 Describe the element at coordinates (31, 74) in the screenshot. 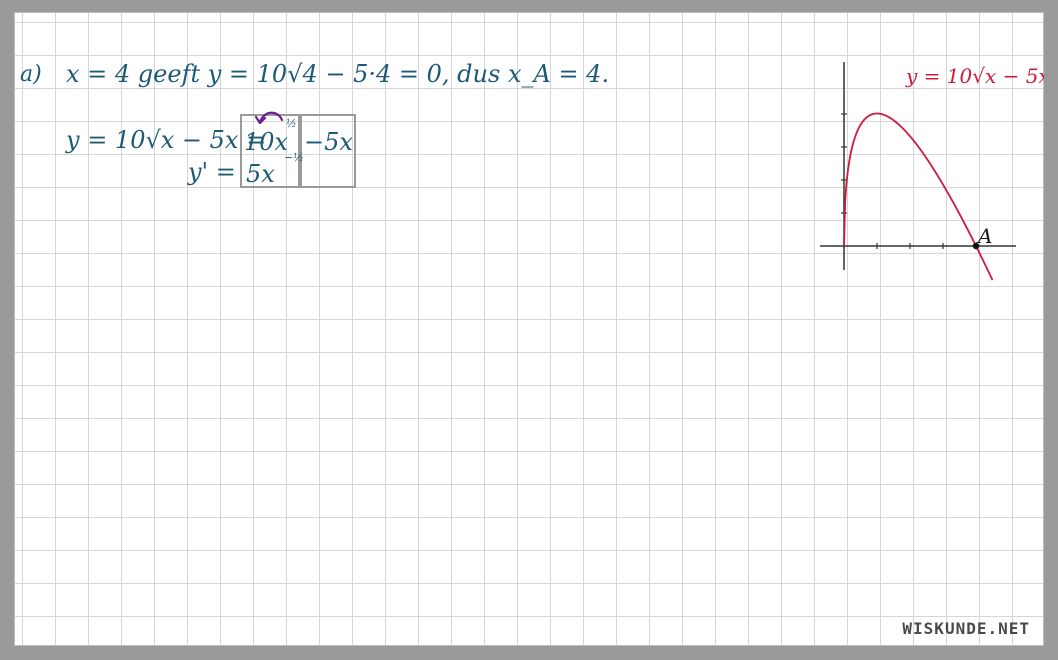

I see `part-label: a)` at that location.